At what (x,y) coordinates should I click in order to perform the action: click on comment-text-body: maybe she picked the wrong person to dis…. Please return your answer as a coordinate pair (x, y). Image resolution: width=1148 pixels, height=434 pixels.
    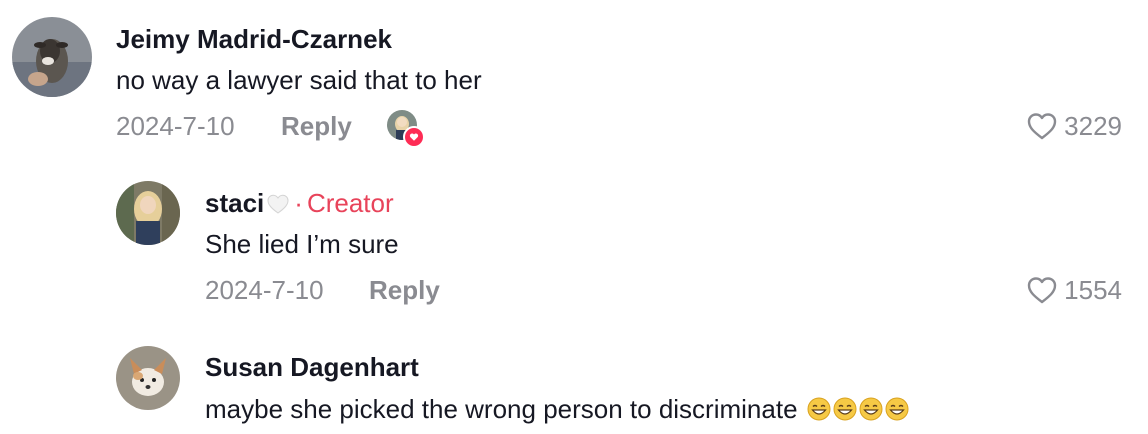
    Looking at the image, I should click on (501, 409).